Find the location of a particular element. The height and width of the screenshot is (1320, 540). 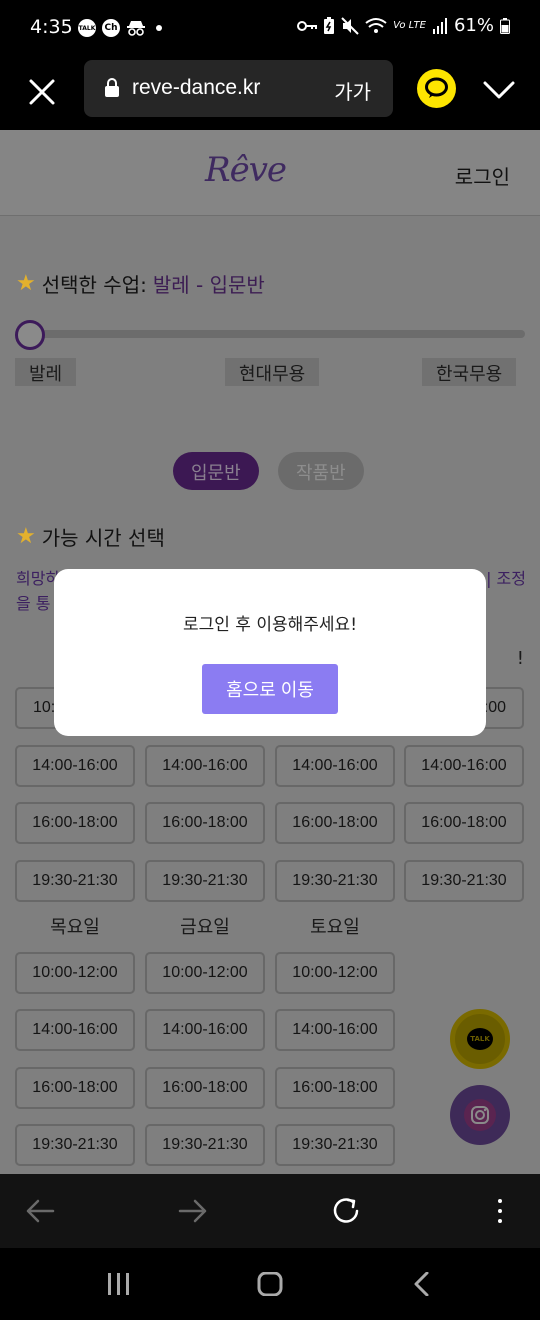

slider-label-korean: 한국무용 is located at coordinates (469, 372).